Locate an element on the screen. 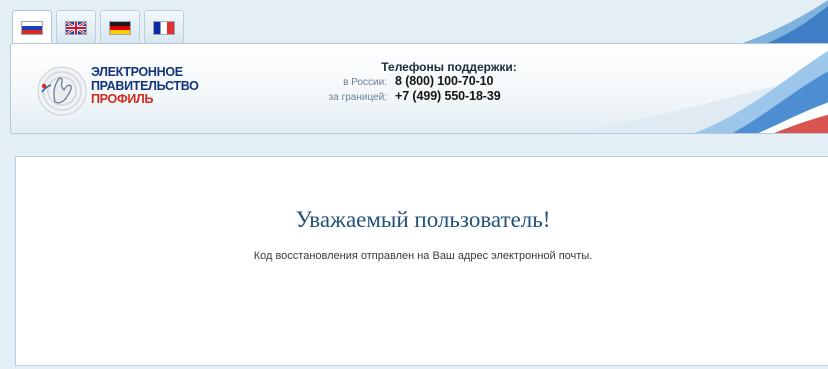 This screenshot has height=369, width=828. brand-line-3: ПРОФИЛЬ is located at coordinates (122, 99).